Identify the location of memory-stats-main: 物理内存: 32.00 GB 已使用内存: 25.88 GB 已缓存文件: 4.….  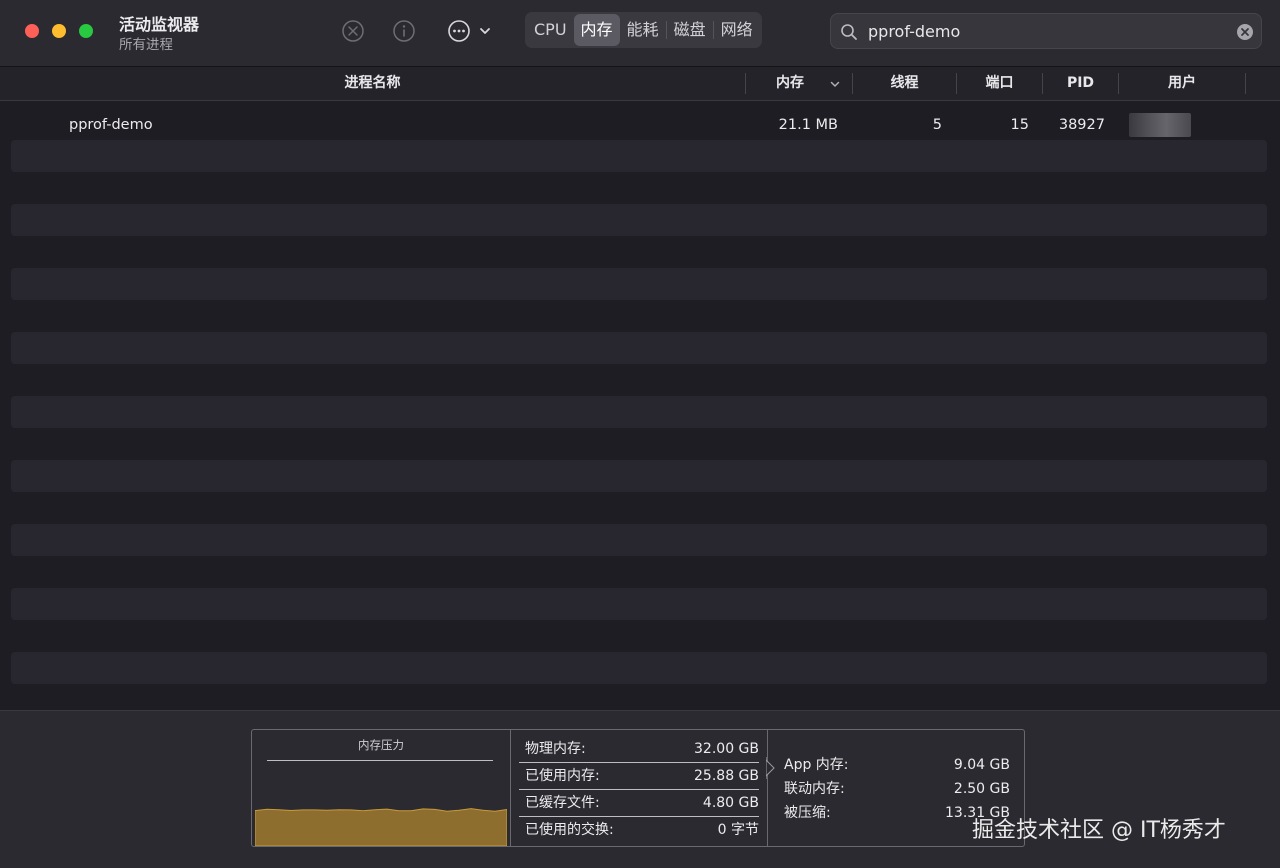
(639, 788).